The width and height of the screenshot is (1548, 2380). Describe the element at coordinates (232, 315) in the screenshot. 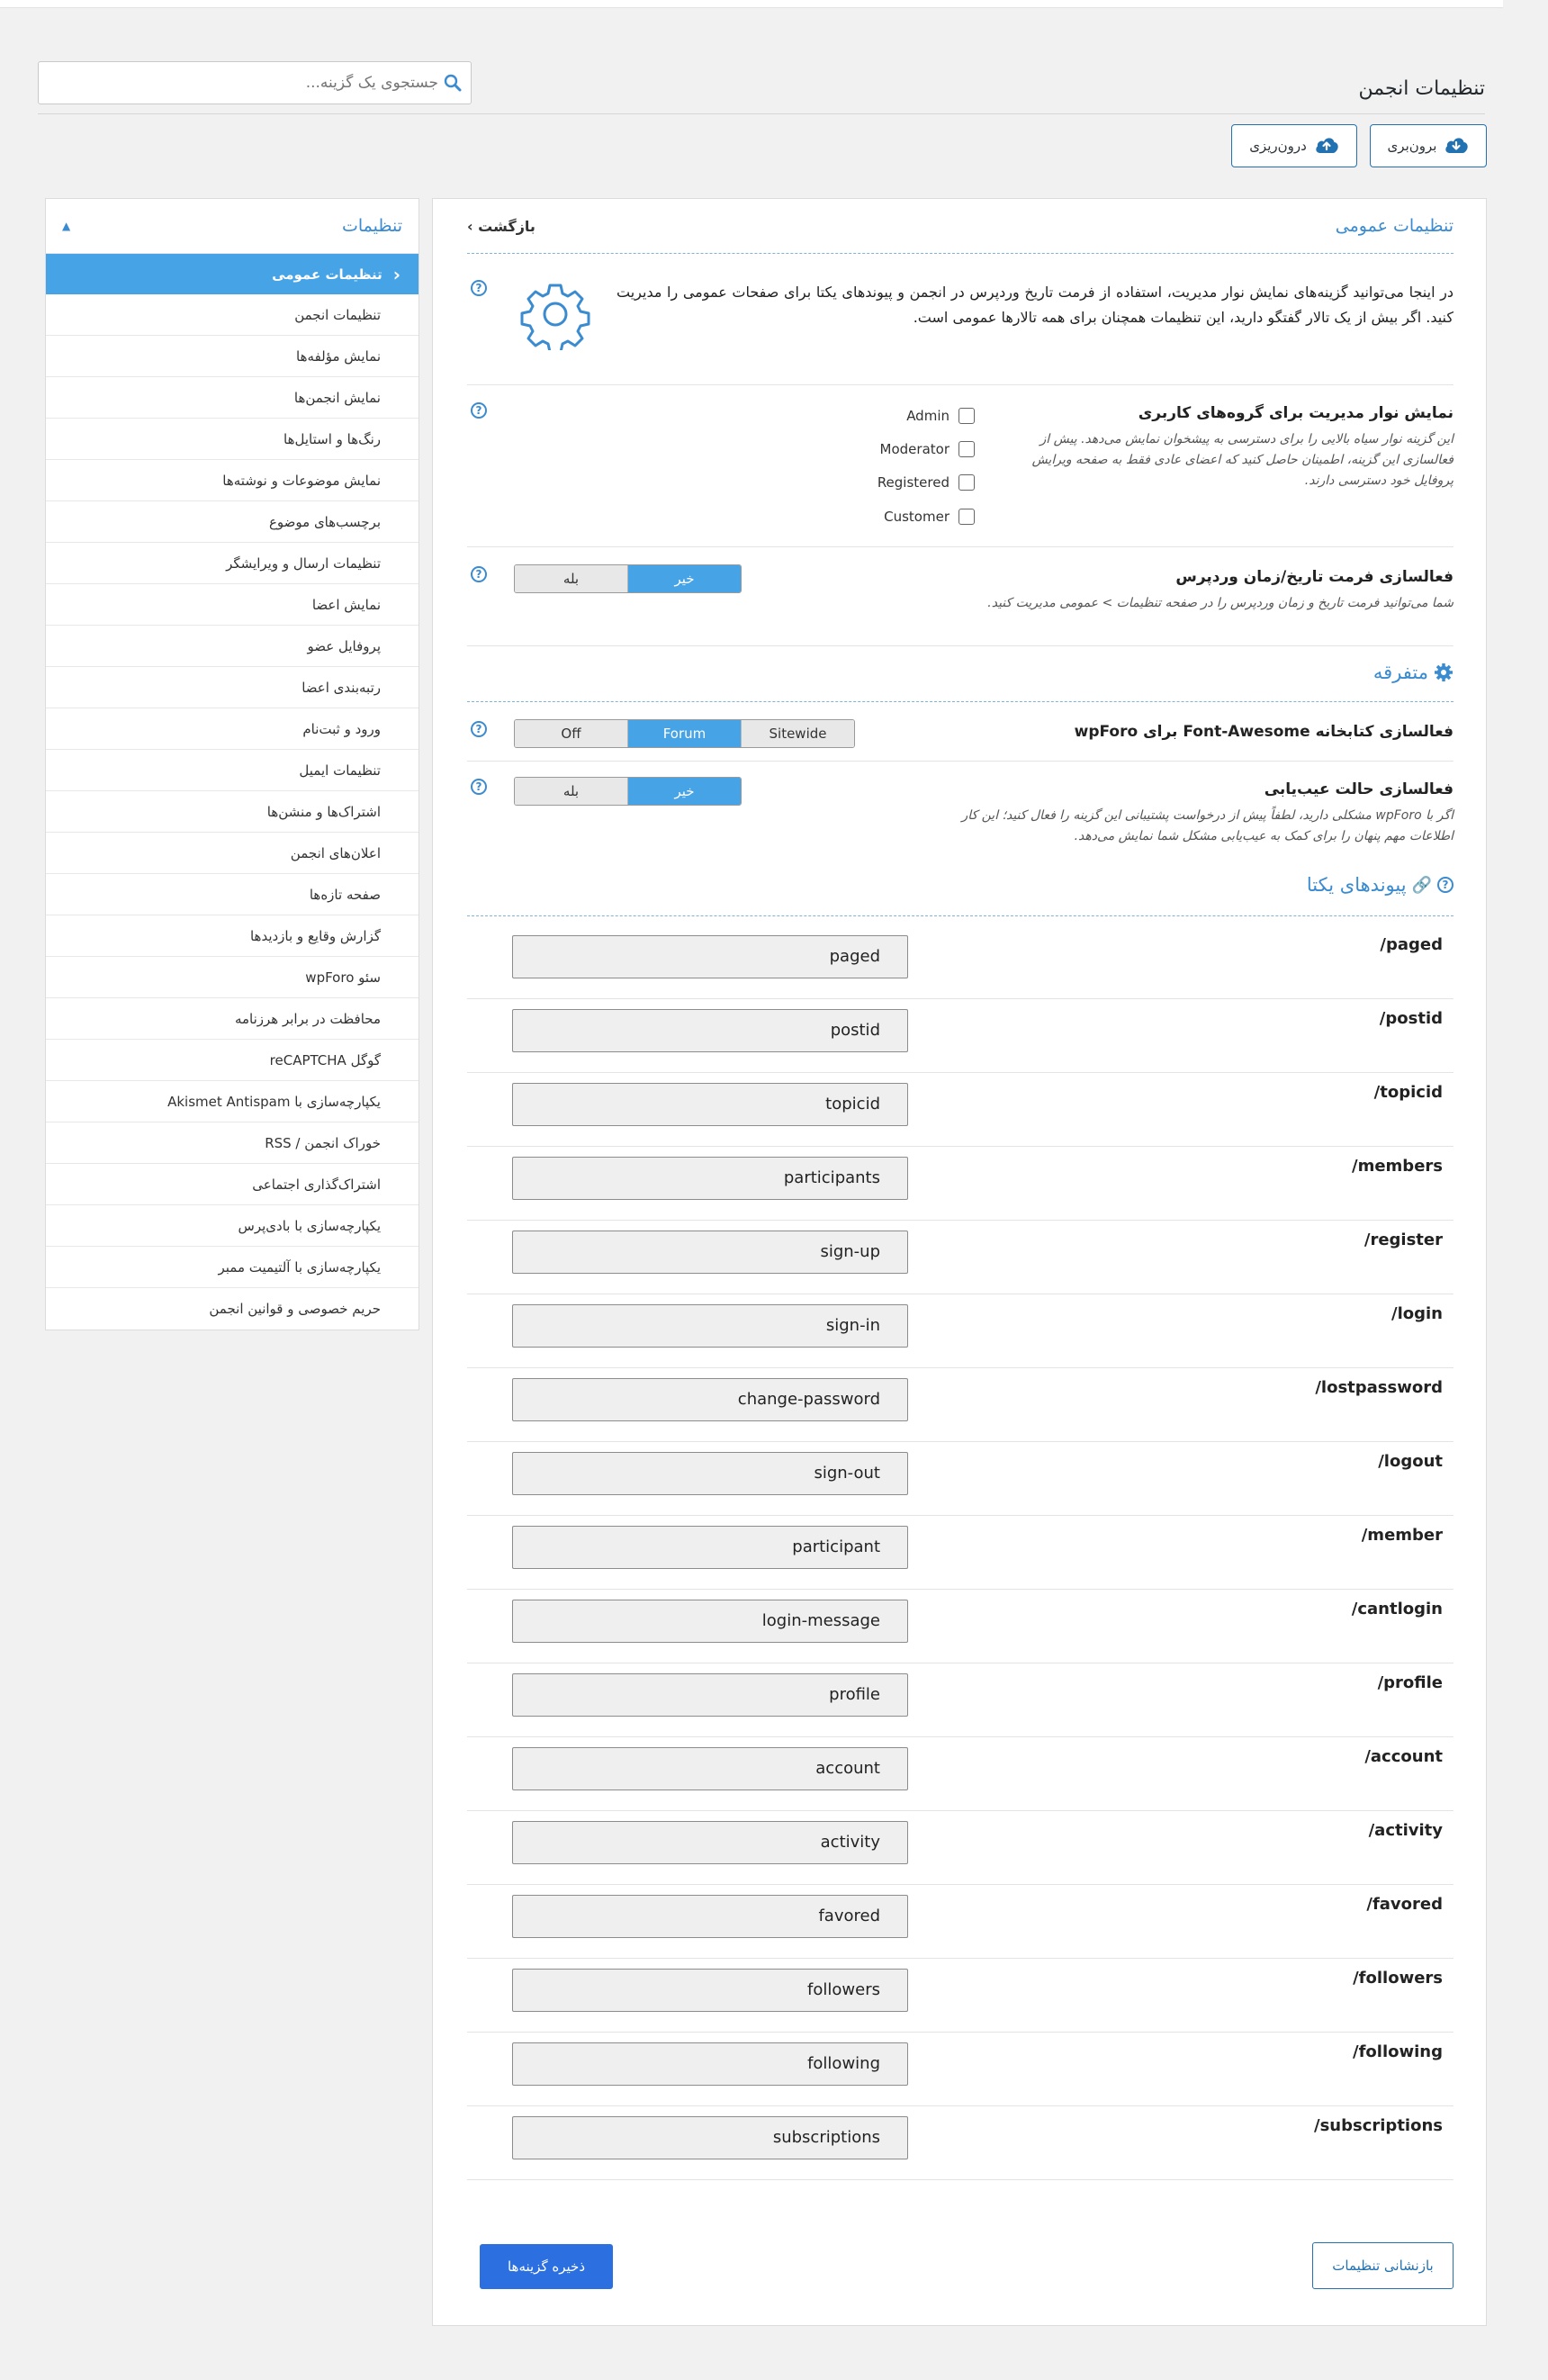

I see `sidebar-item-forum: تنظیمات انجمن` at that location.